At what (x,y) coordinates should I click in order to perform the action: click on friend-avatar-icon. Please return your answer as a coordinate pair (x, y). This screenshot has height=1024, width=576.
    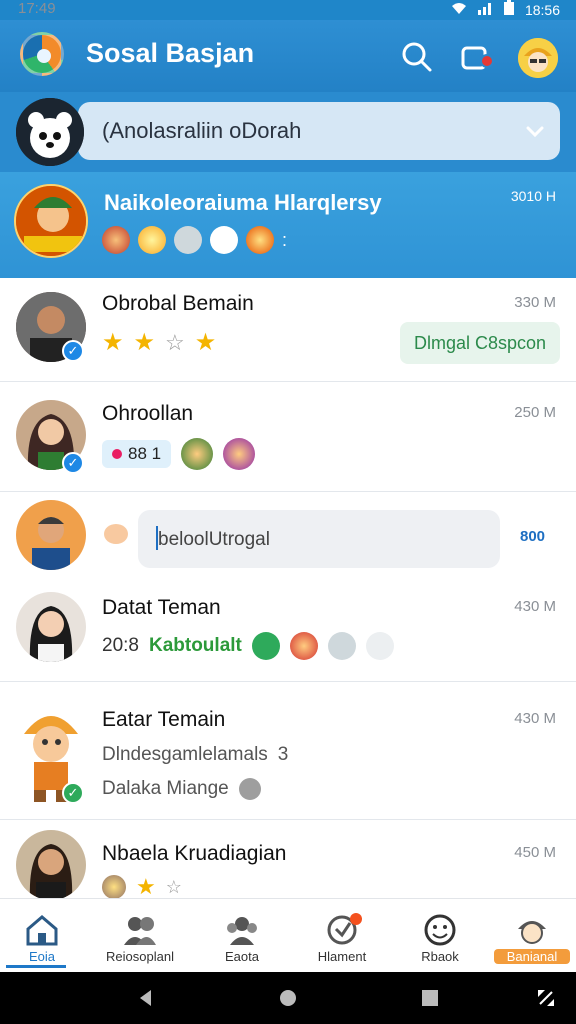
    Looking at the image, I should click on (239, 454).